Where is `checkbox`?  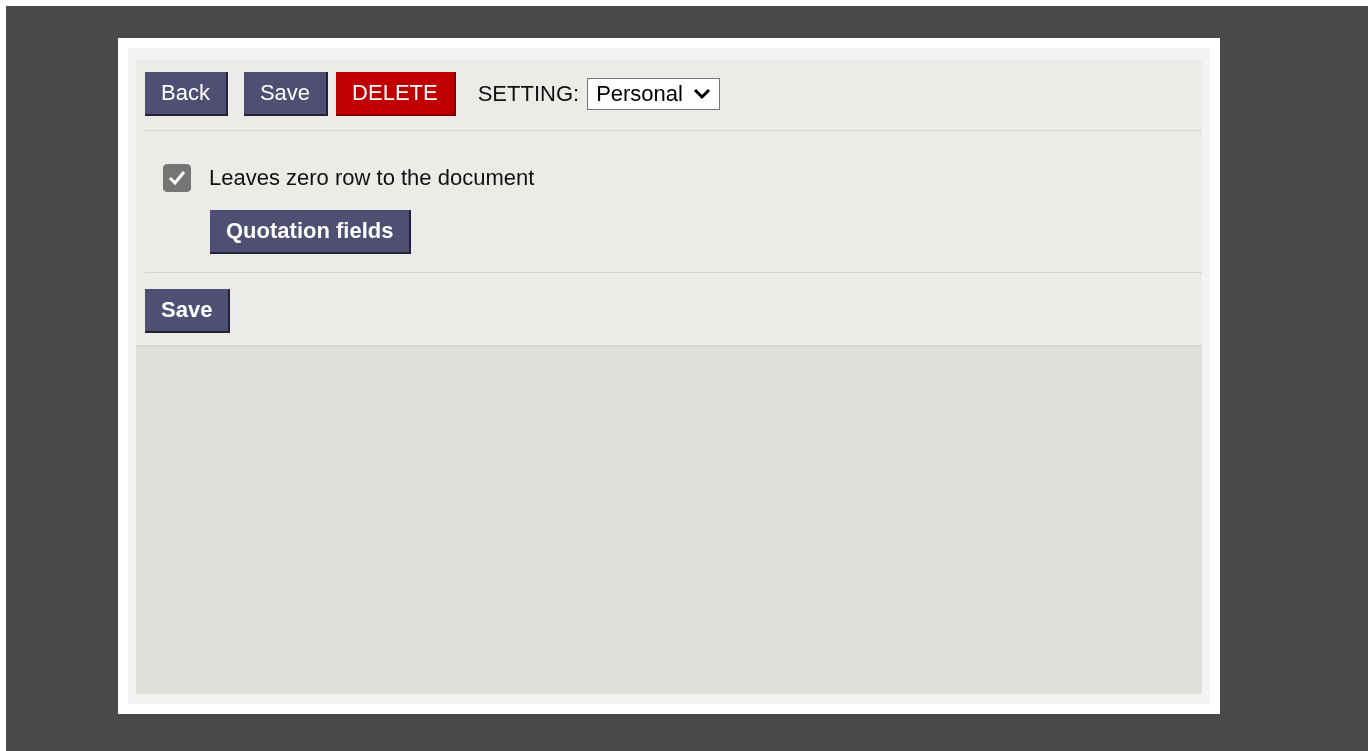
checkbox is located at coordinates (177, 178).